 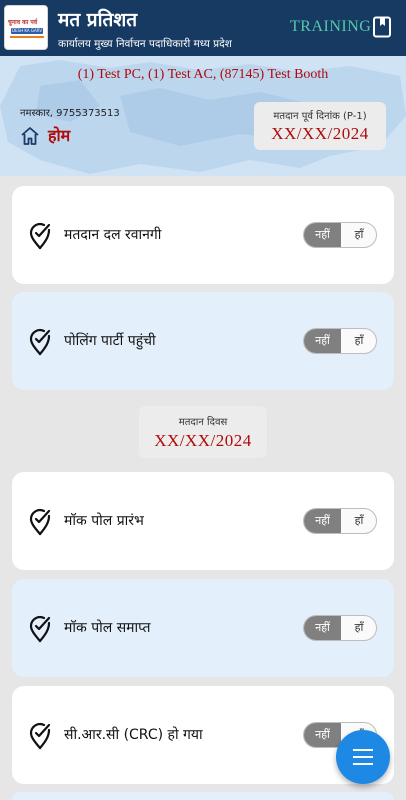 What do you see at coordinates (203, 341) in the screenshot?
I see `status-card: पोलिंग पार्टी पहुंची नहीं हाँ` at bounding box center [203, 341].